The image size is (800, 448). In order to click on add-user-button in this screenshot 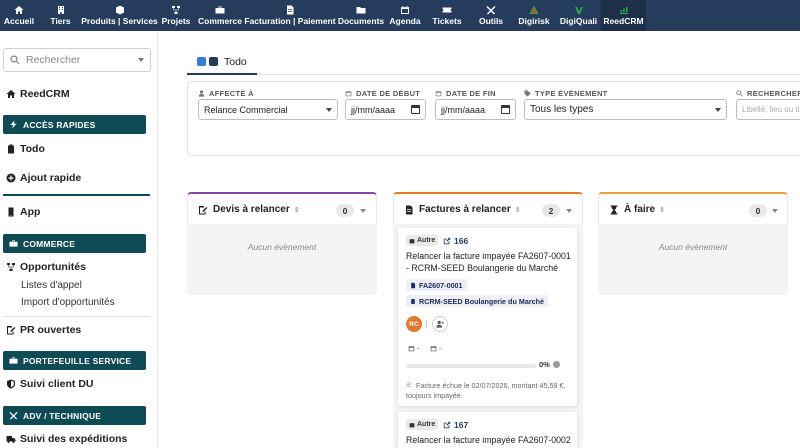, I will do `click(440, 324)`.